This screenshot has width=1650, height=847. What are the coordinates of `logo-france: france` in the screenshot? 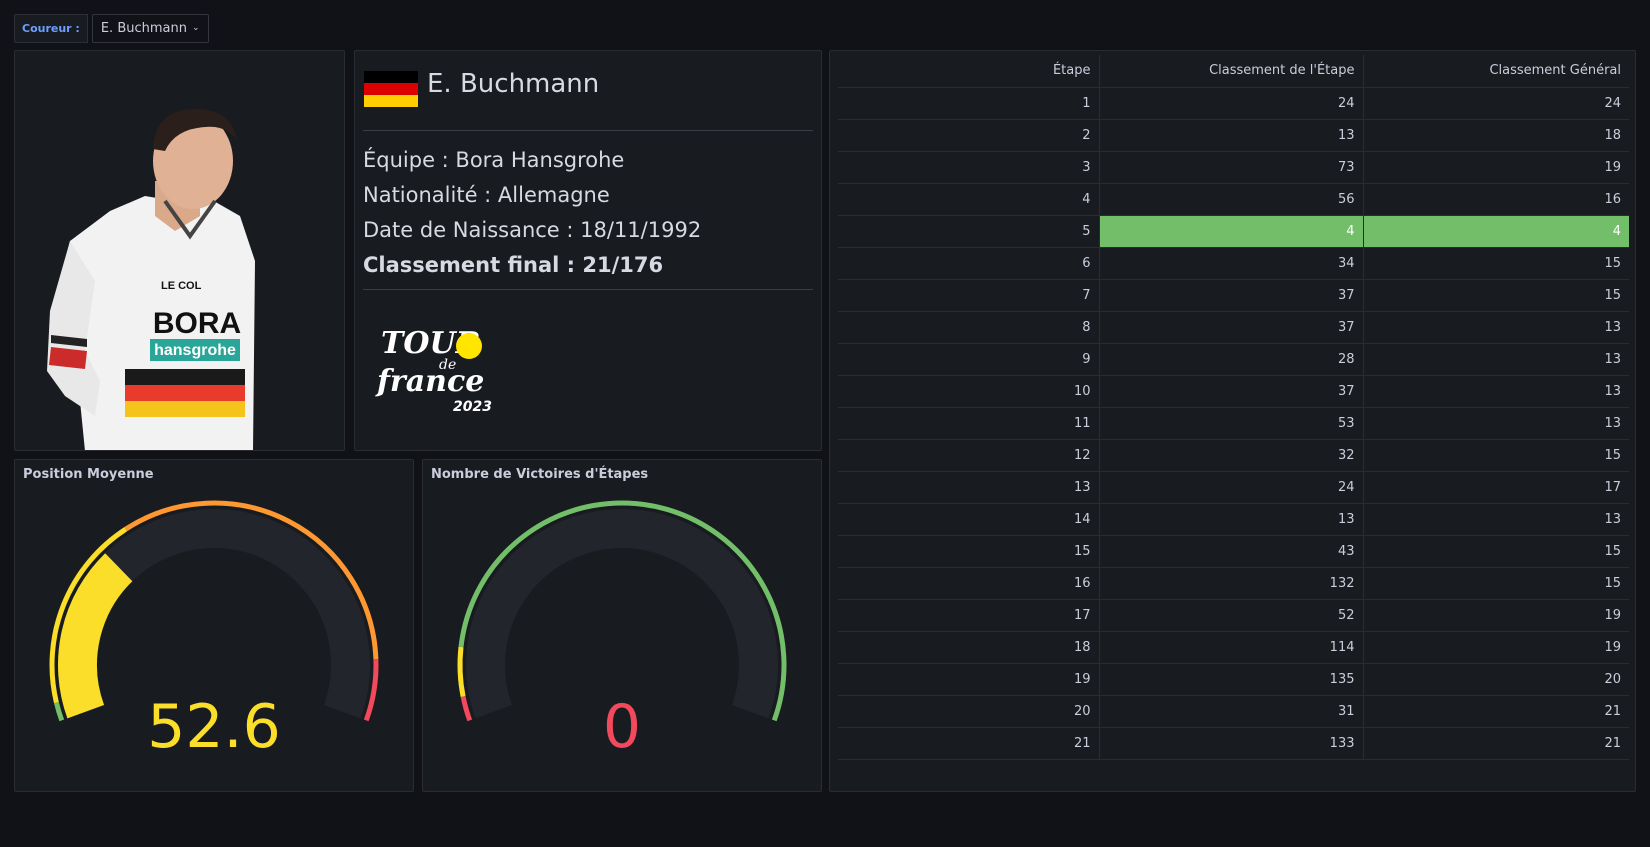 It's located at (429, 381).